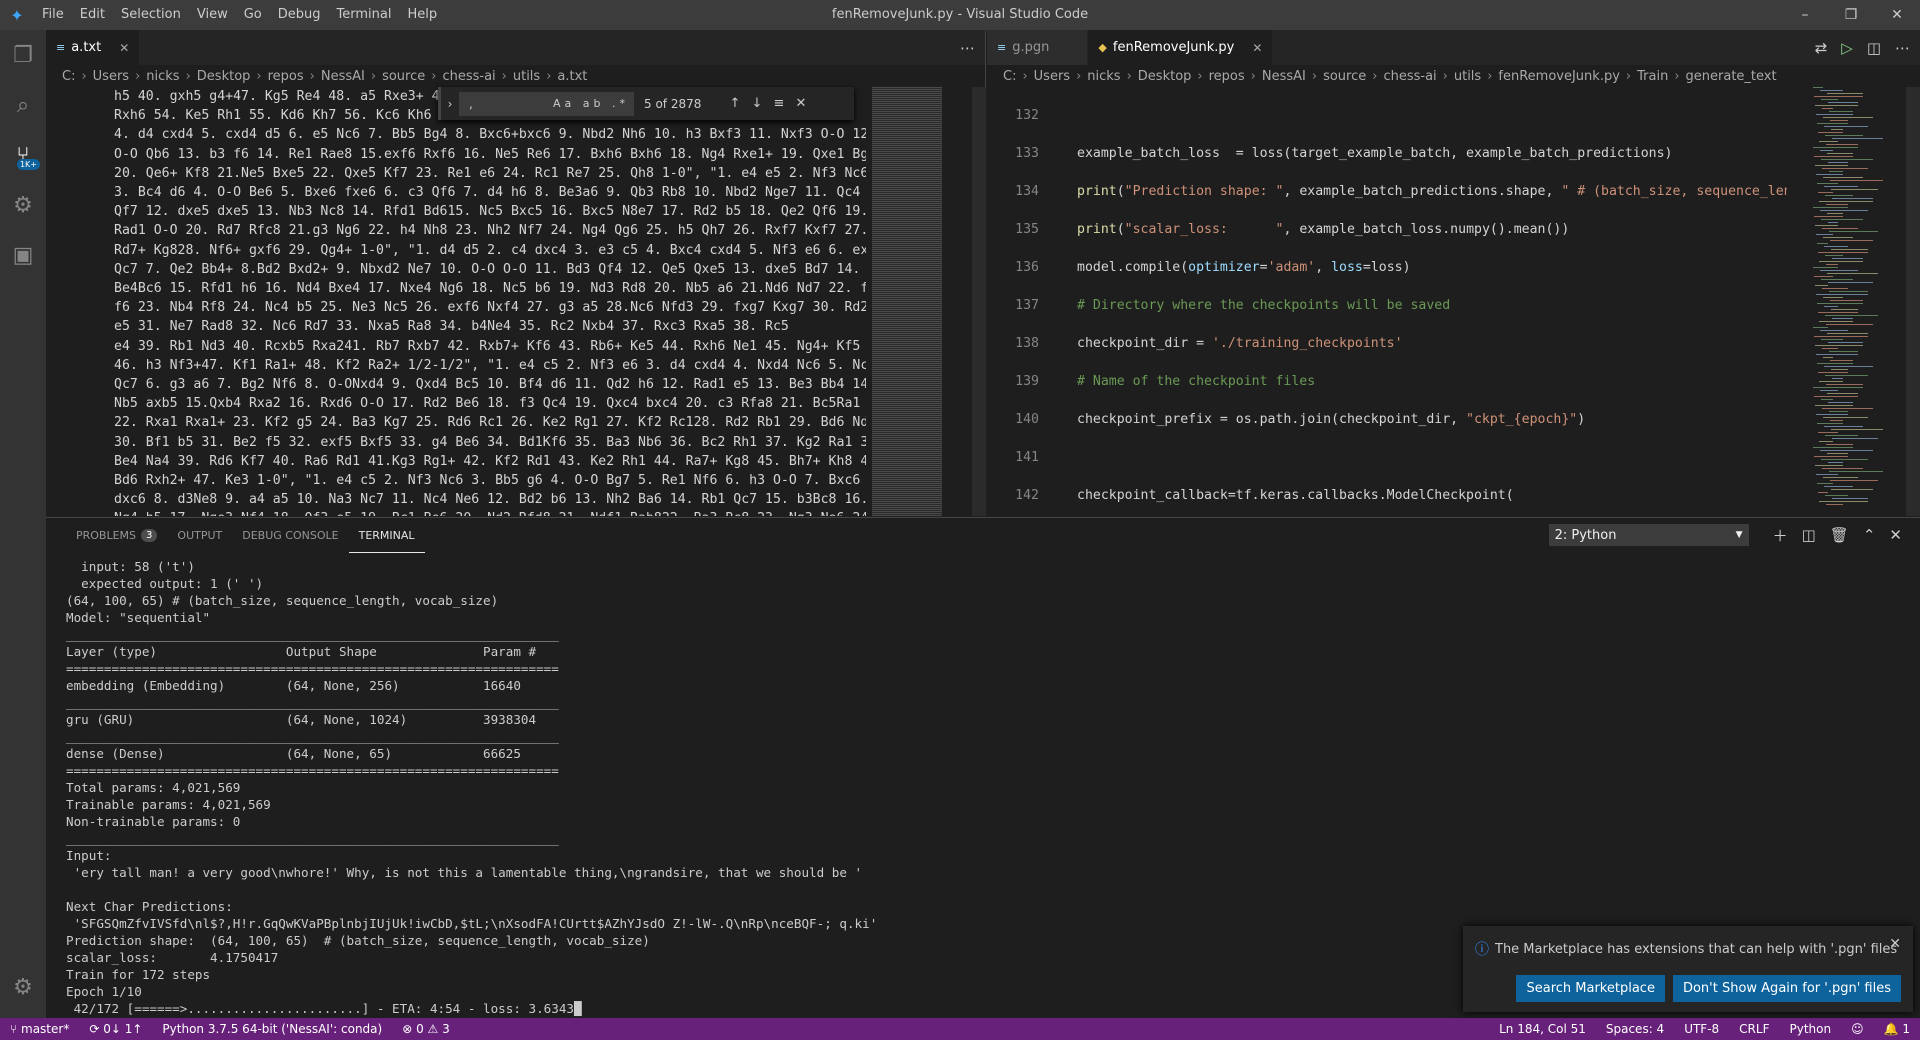 Image resolution: width=1920 pixels, height=1040 pixels. Describe the element at coordinates (253, 15) in the screenshot. I see `menu-go: Go` at that location.